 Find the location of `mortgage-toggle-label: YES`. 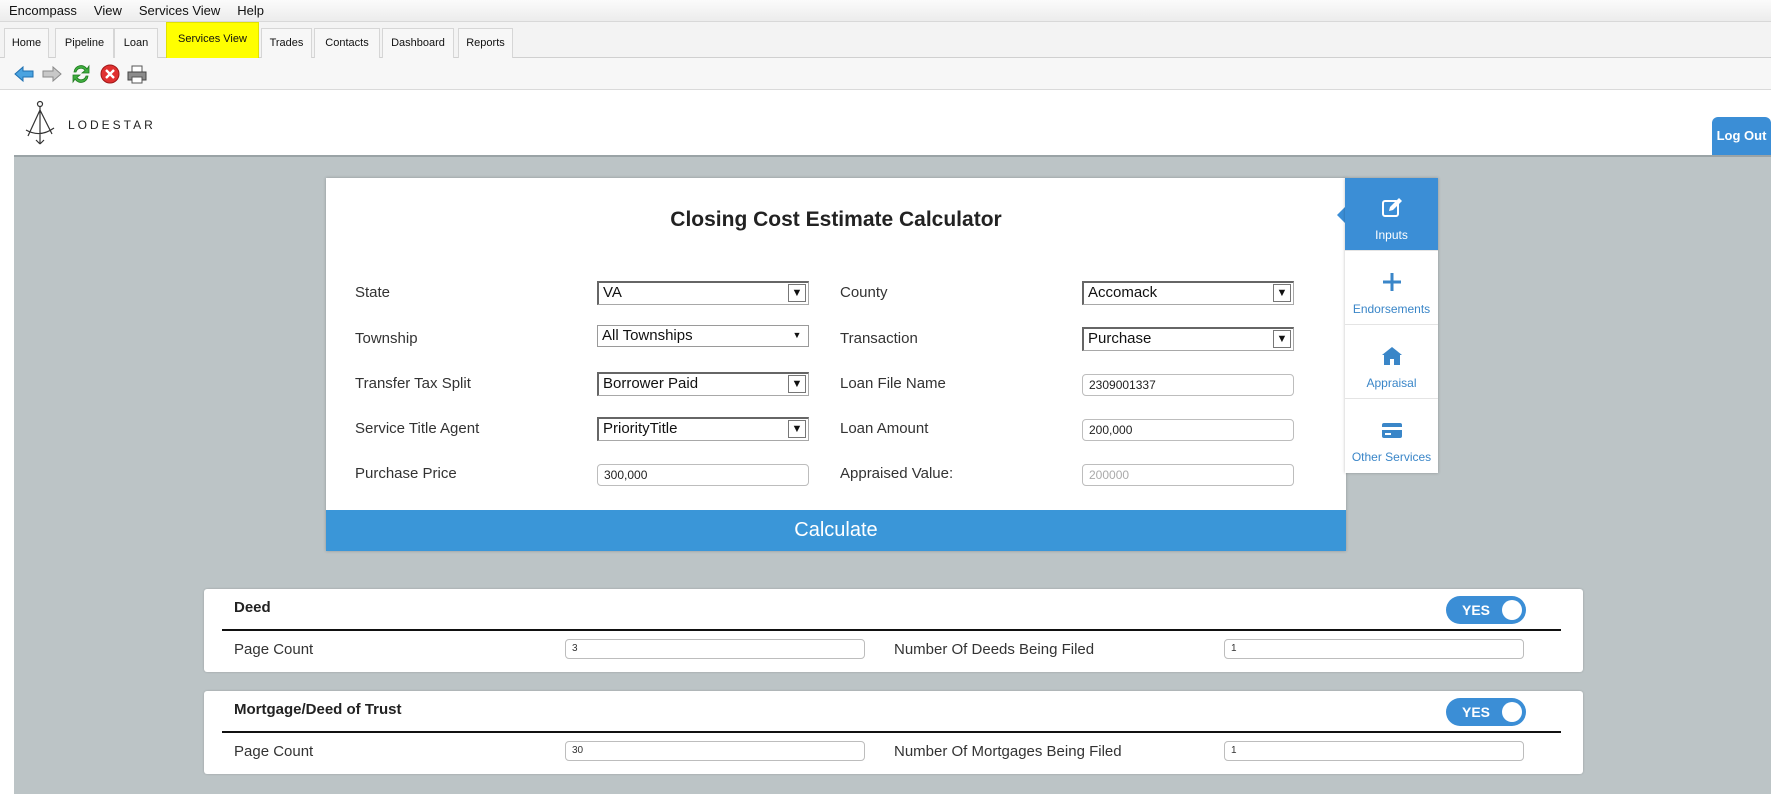

mortgage-toggle-label: YES is located at coordinates (1476, 712).